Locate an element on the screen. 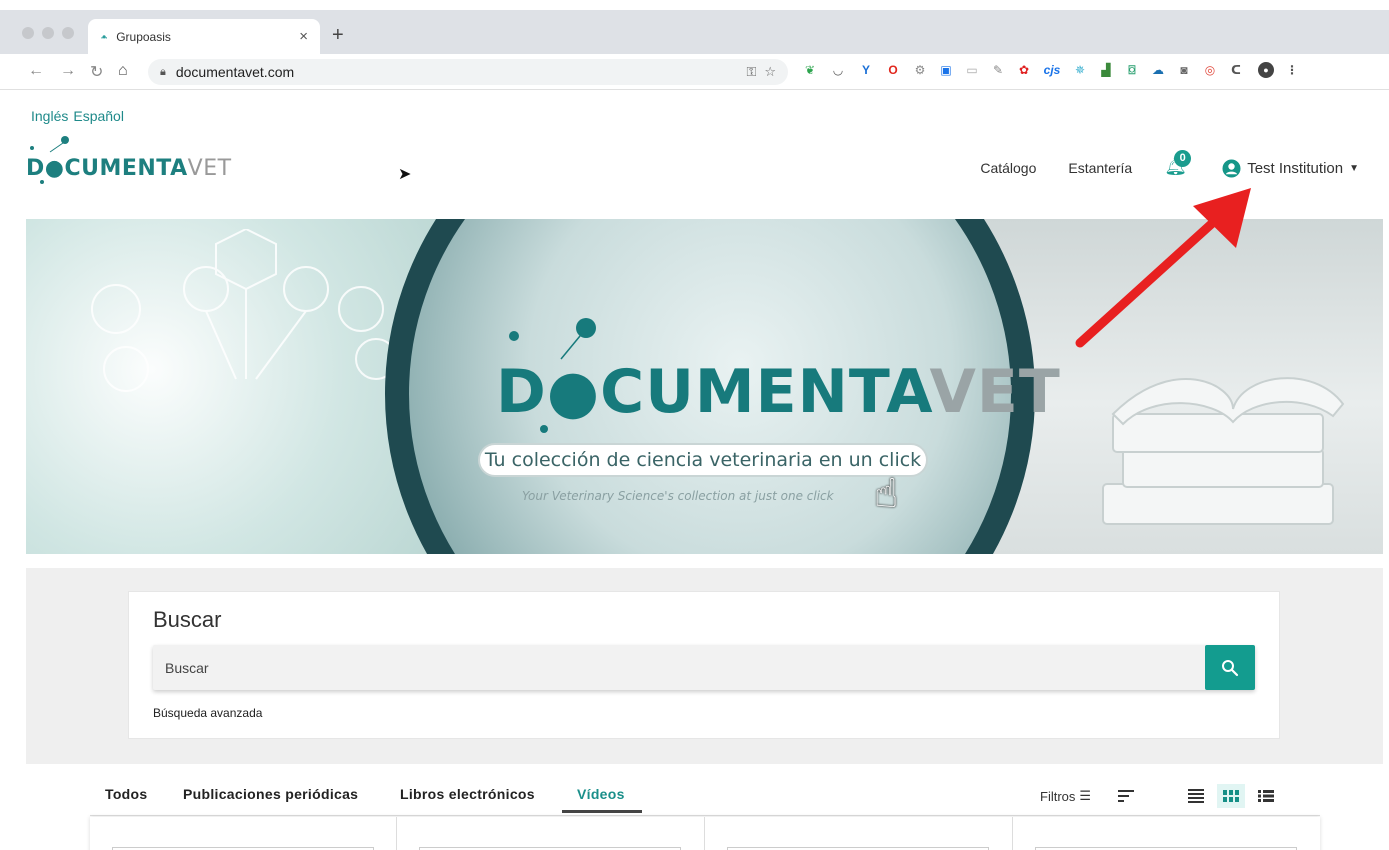 This screenshot has height=850, width=1389. video-results-grid is located at coordinates (705, 833).